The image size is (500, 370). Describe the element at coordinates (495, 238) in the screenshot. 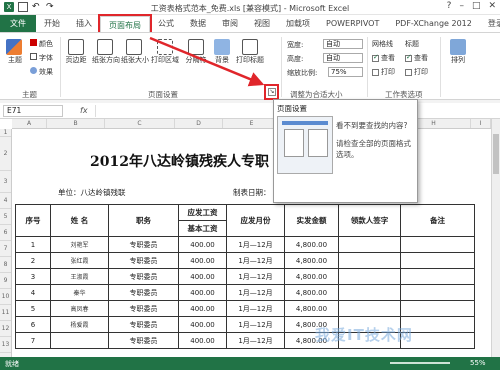

I see `vertical-scrollbar` at that location.